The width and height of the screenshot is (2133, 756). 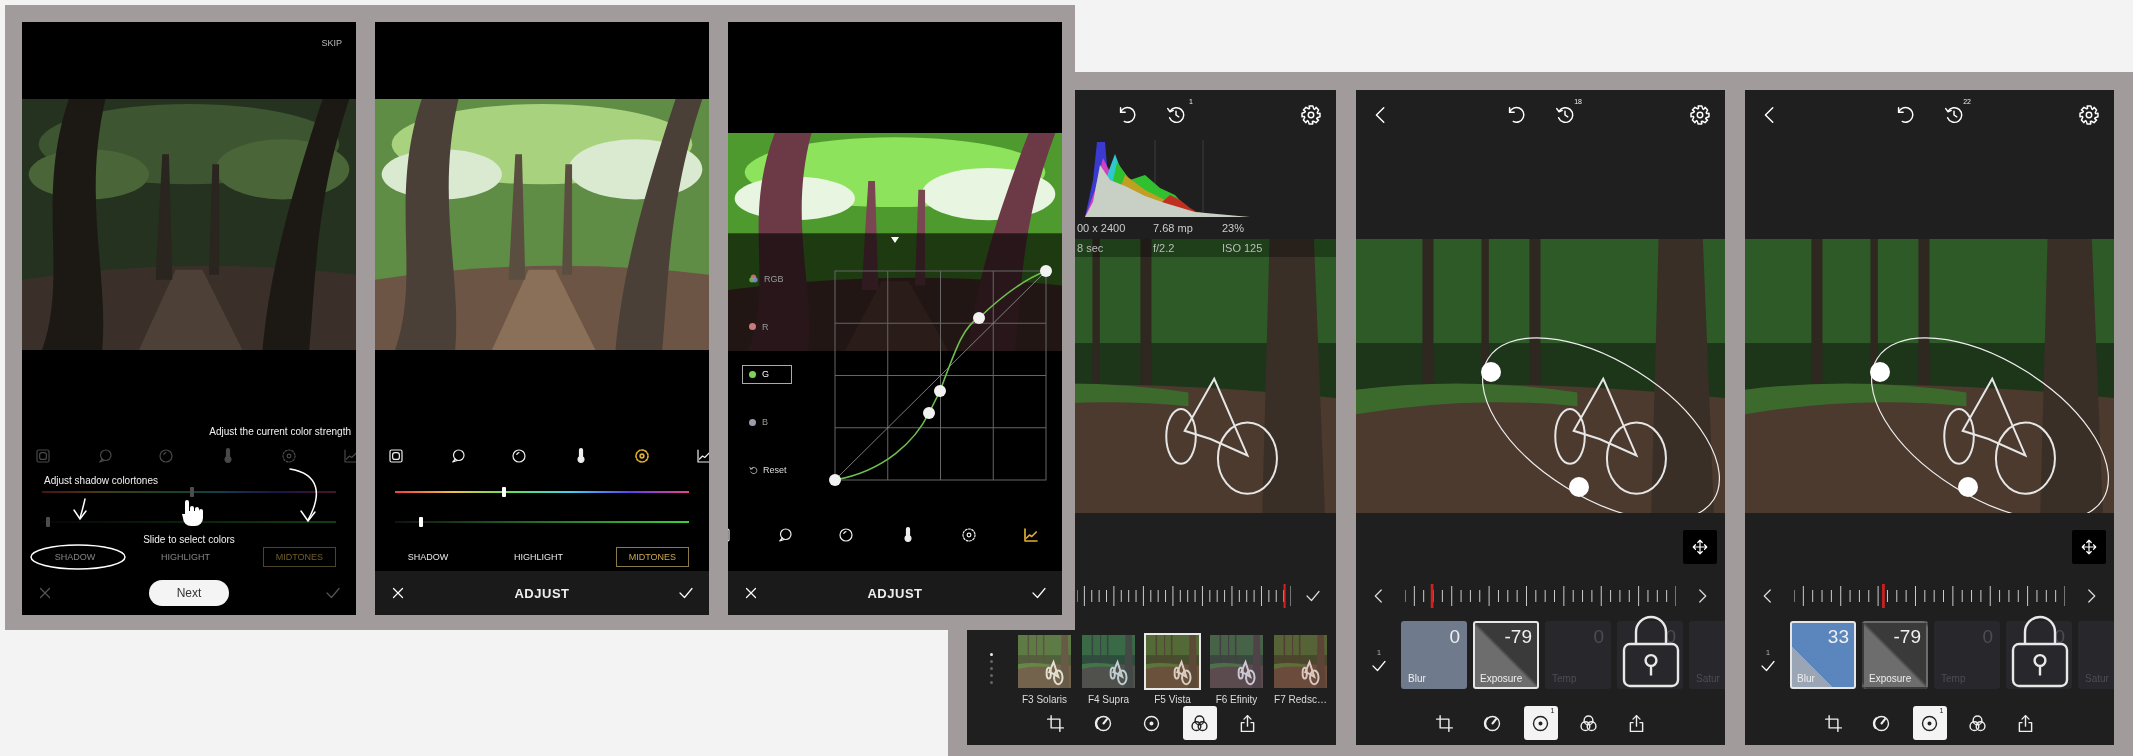 I want to click on tile-value: 33, so click(x=1838, y=637).